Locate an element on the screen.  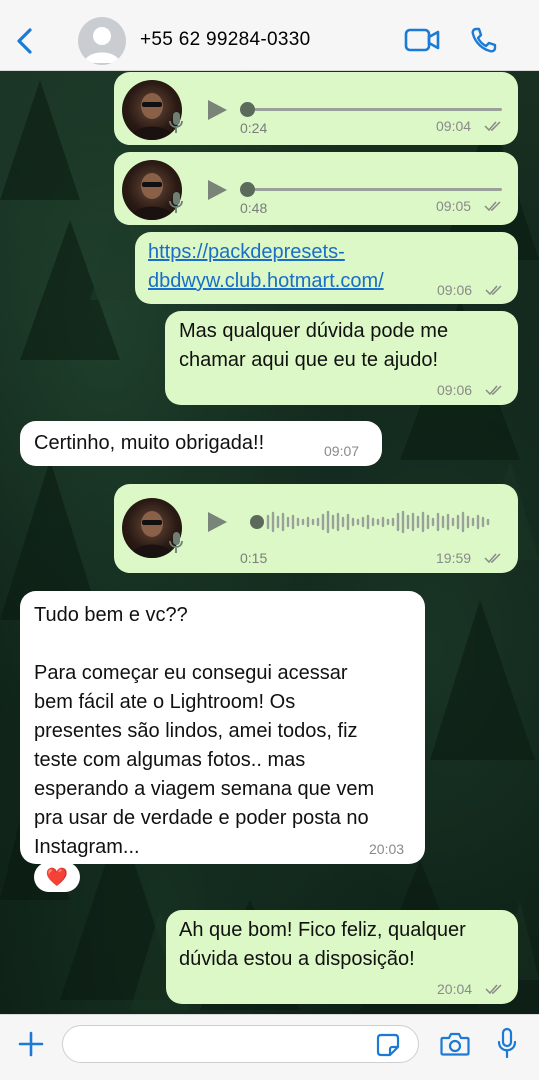
heart-icon: ❤️ is located at coordinates (57, 877).